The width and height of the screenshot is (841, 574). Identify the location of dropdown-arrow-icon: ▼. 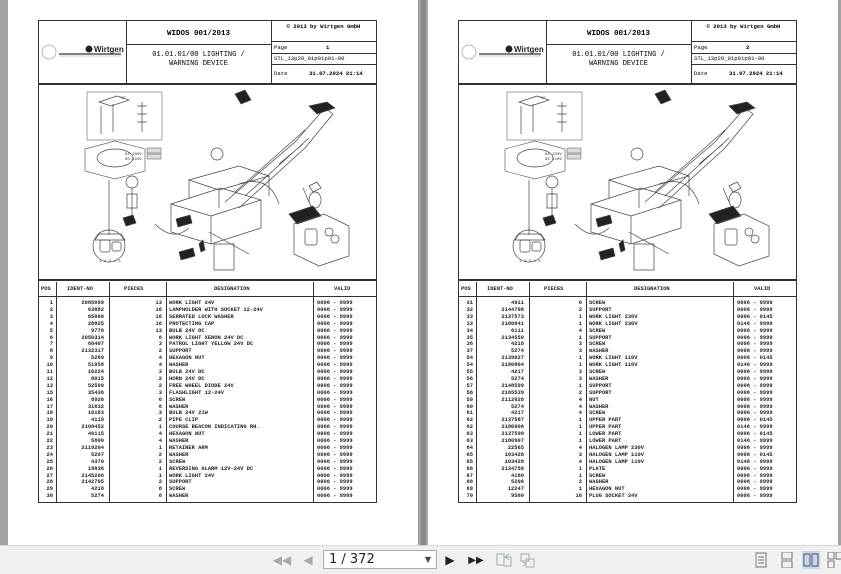
(427, 559).